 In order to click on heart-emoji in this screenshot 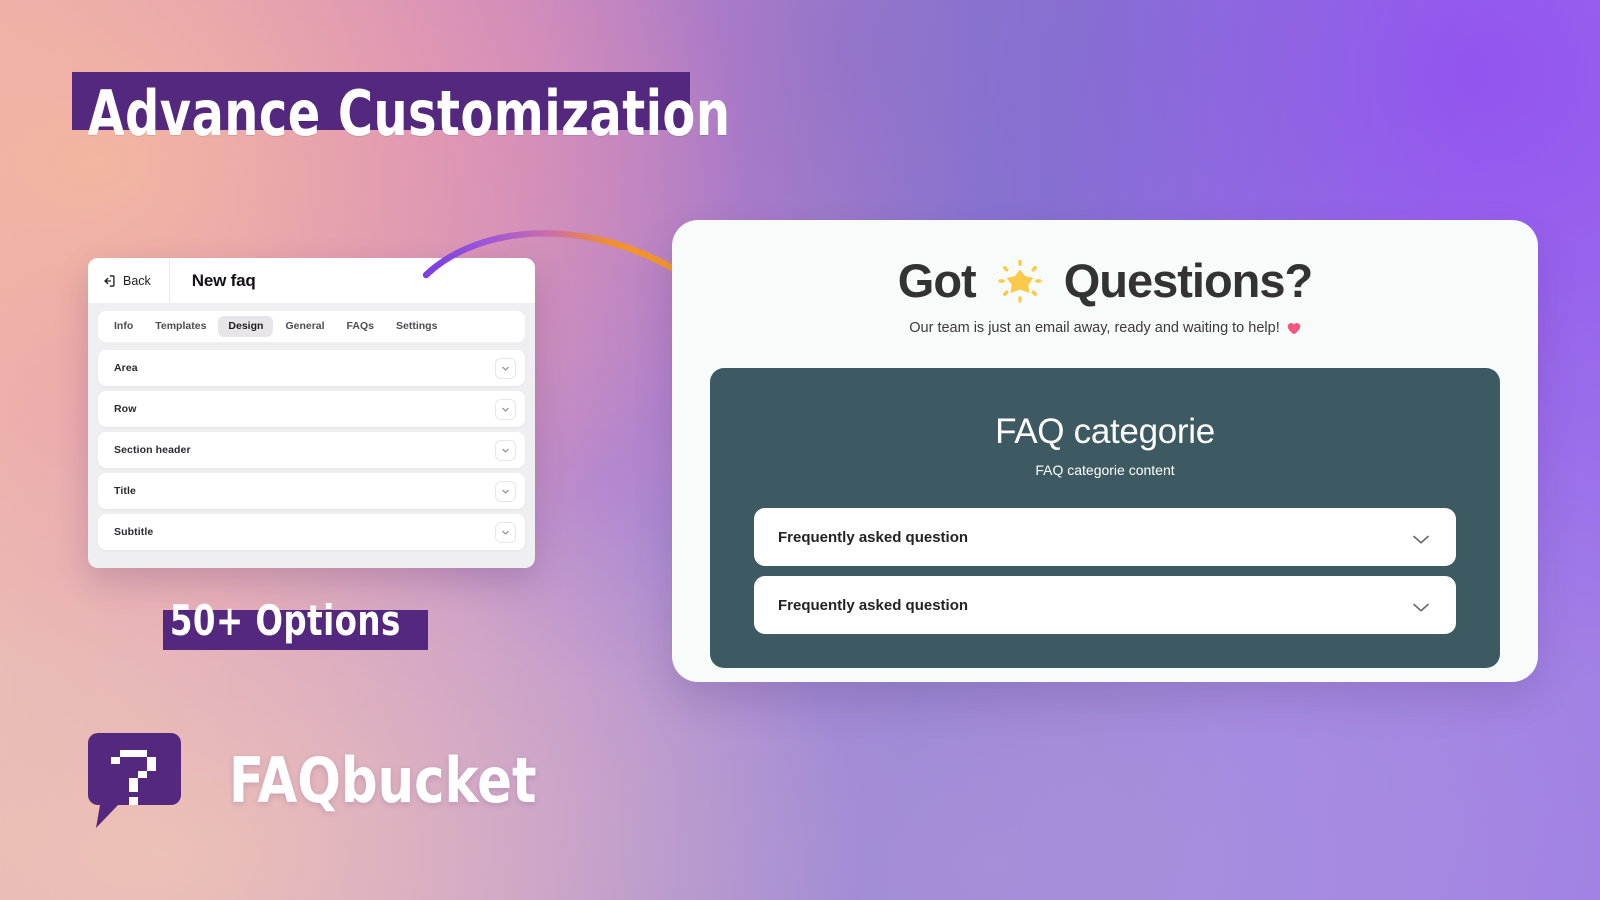, I will do `click(1294, 328)`.